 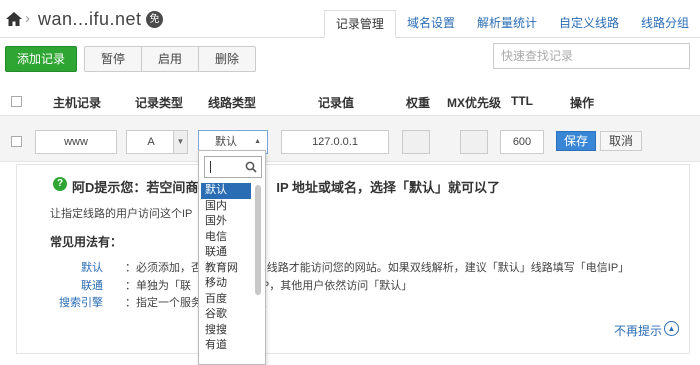 What do you see at coordinates (154, 19) in the screenshot?
I see `free-plan-badge: 免` at bounding box center [154, 19].